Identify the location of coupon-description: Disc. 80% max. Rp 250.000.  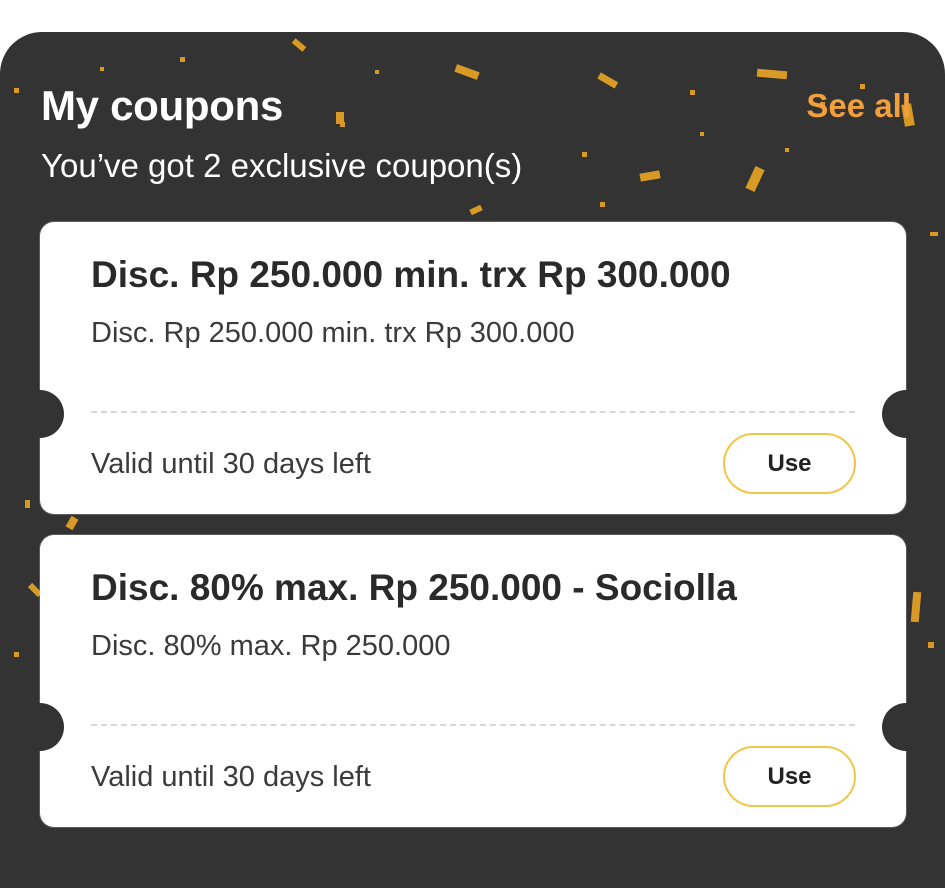
(271, 646).